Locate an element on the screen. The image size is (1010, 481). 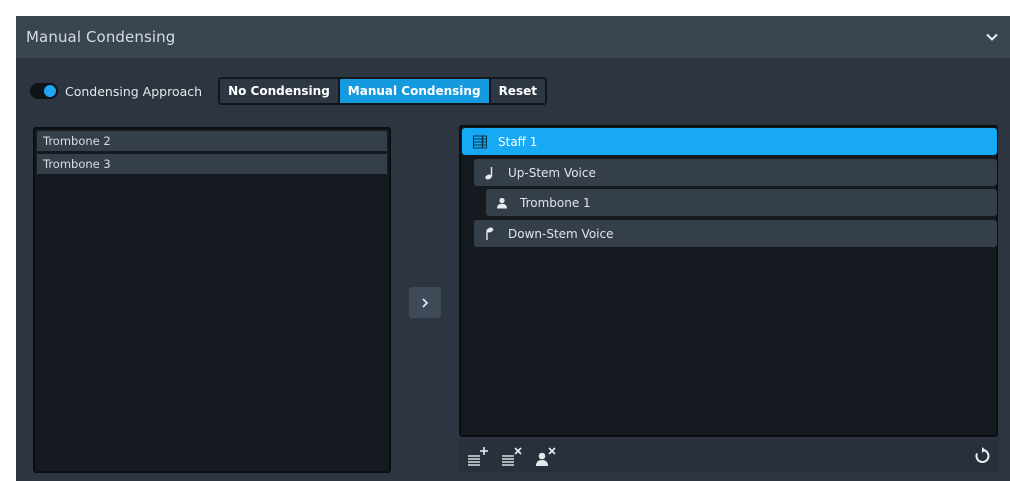
tree-node-up-stem-voice: Up-Stem Voice is located at coordinates (735, 172).